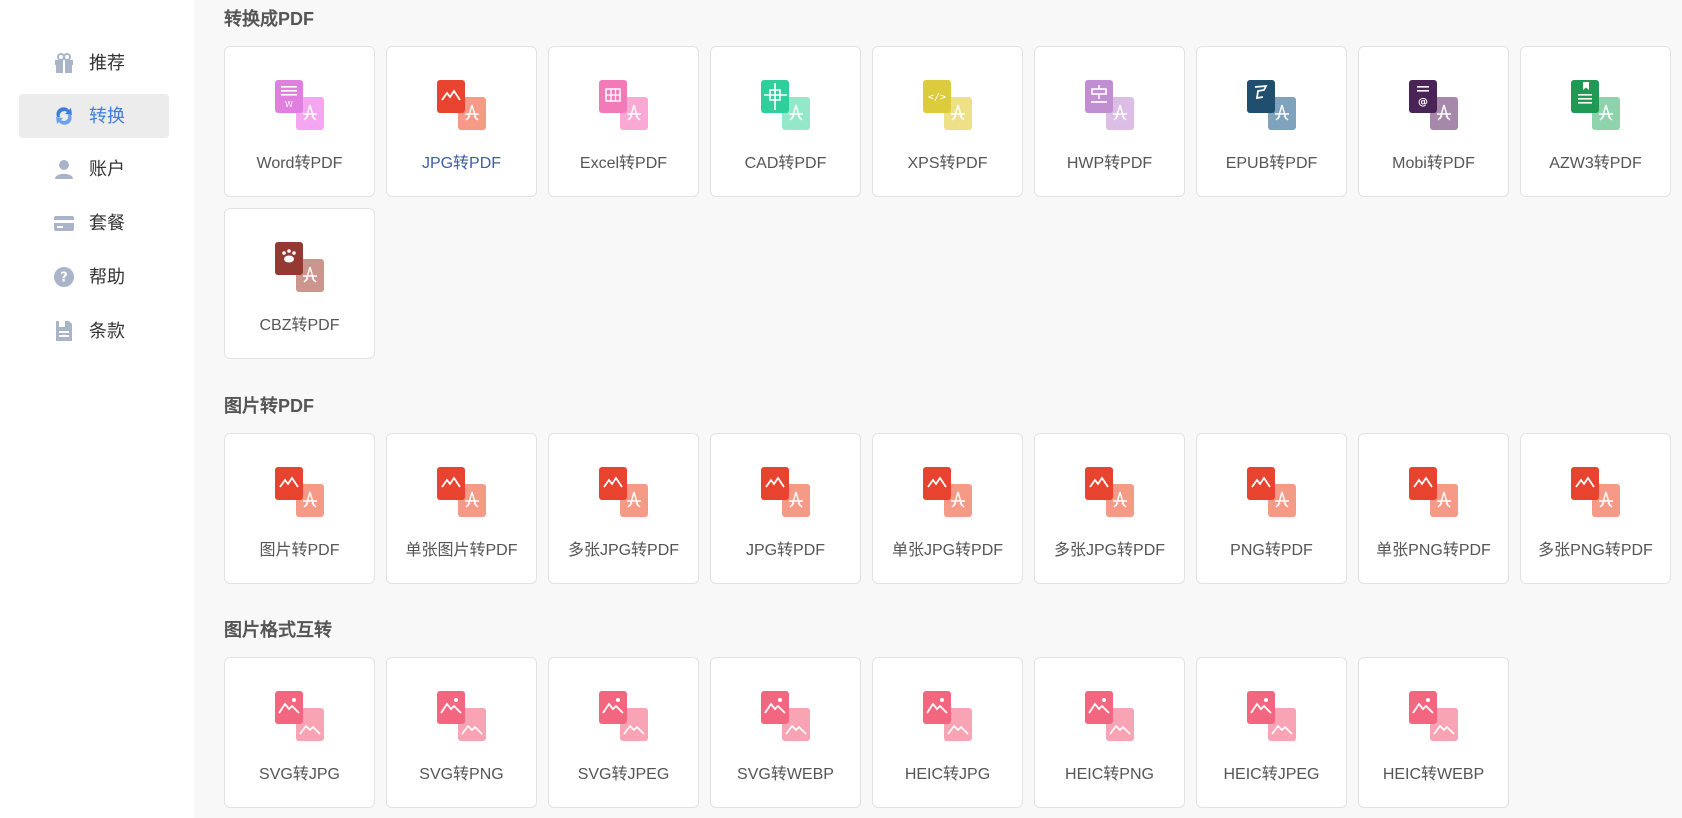  Describe the element at coordinates (623, 774) in the screenshot. I see `converter-card-label: SVG转JPEG` at that location.